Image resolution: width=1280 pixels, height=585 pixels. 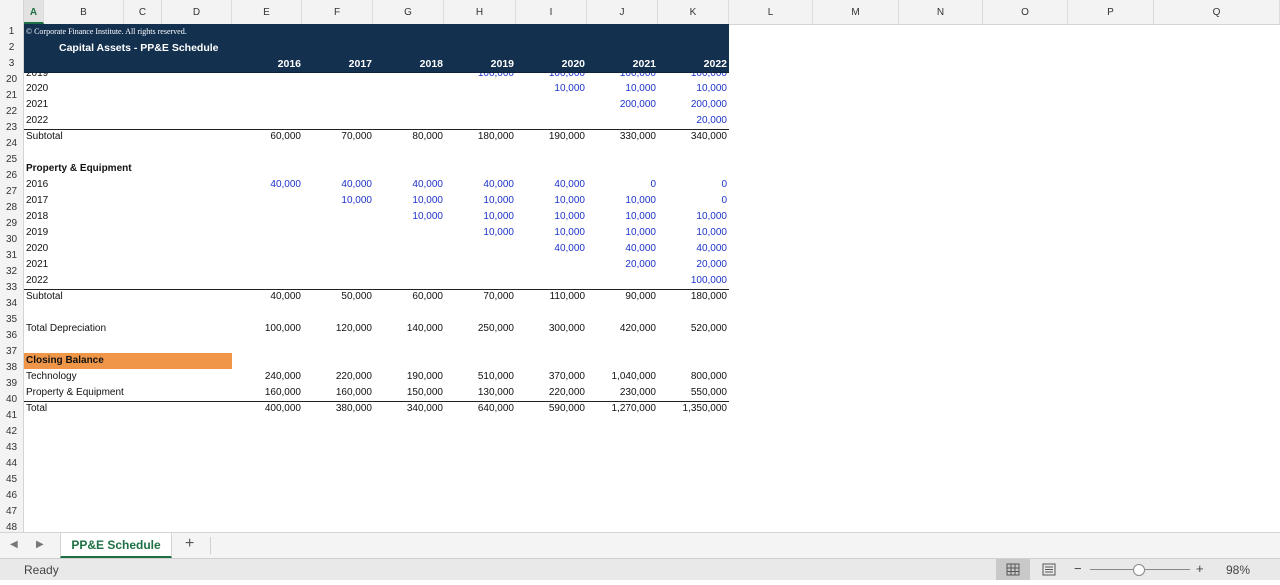 What do you see at coordinates (1238, 570) in the screenshot?
I see `zoom-level: 98%` at bounding box center [1238, 570].